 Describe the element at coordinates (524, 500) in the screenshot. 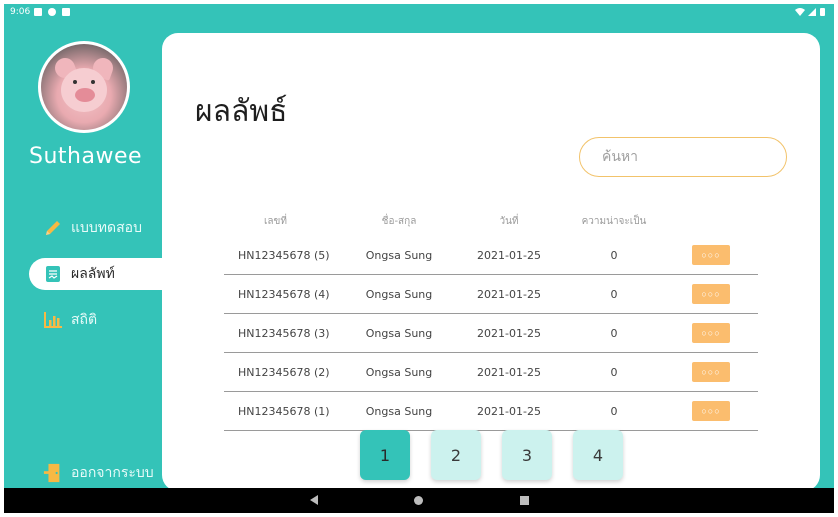

I see `recent-apps-icon` at that location.